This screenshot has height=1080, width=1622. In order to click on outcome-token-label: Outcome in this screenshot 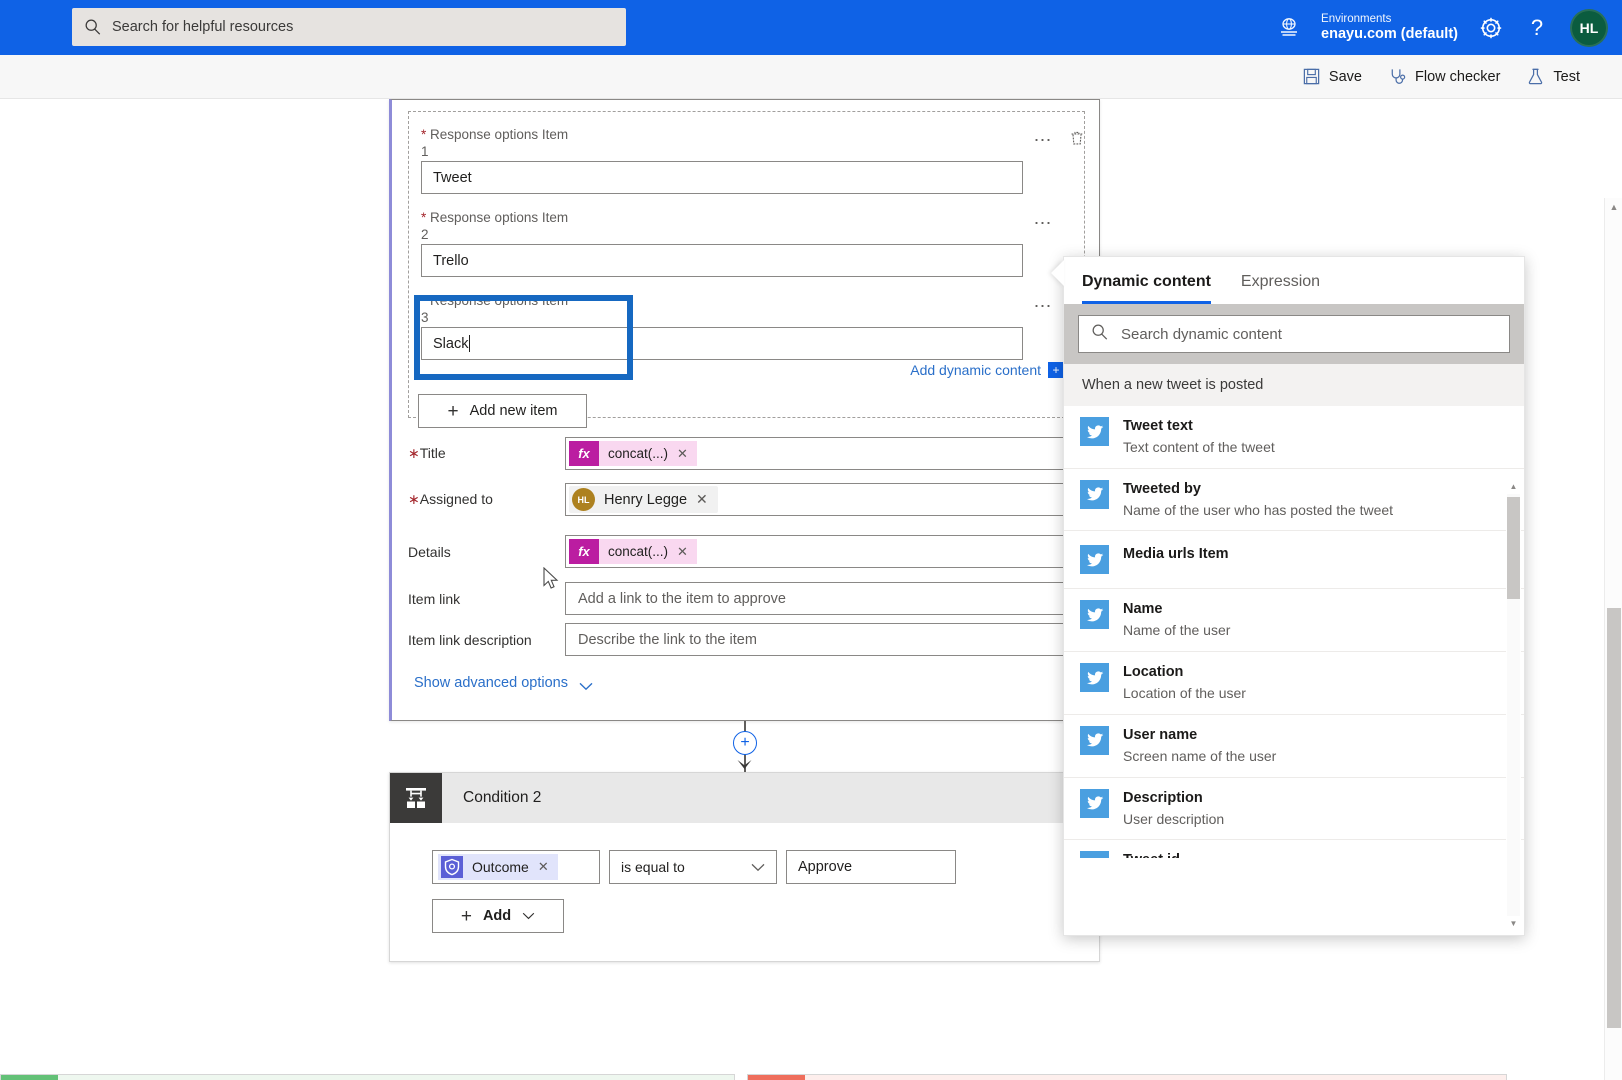, I will do `click(500, 867)`.